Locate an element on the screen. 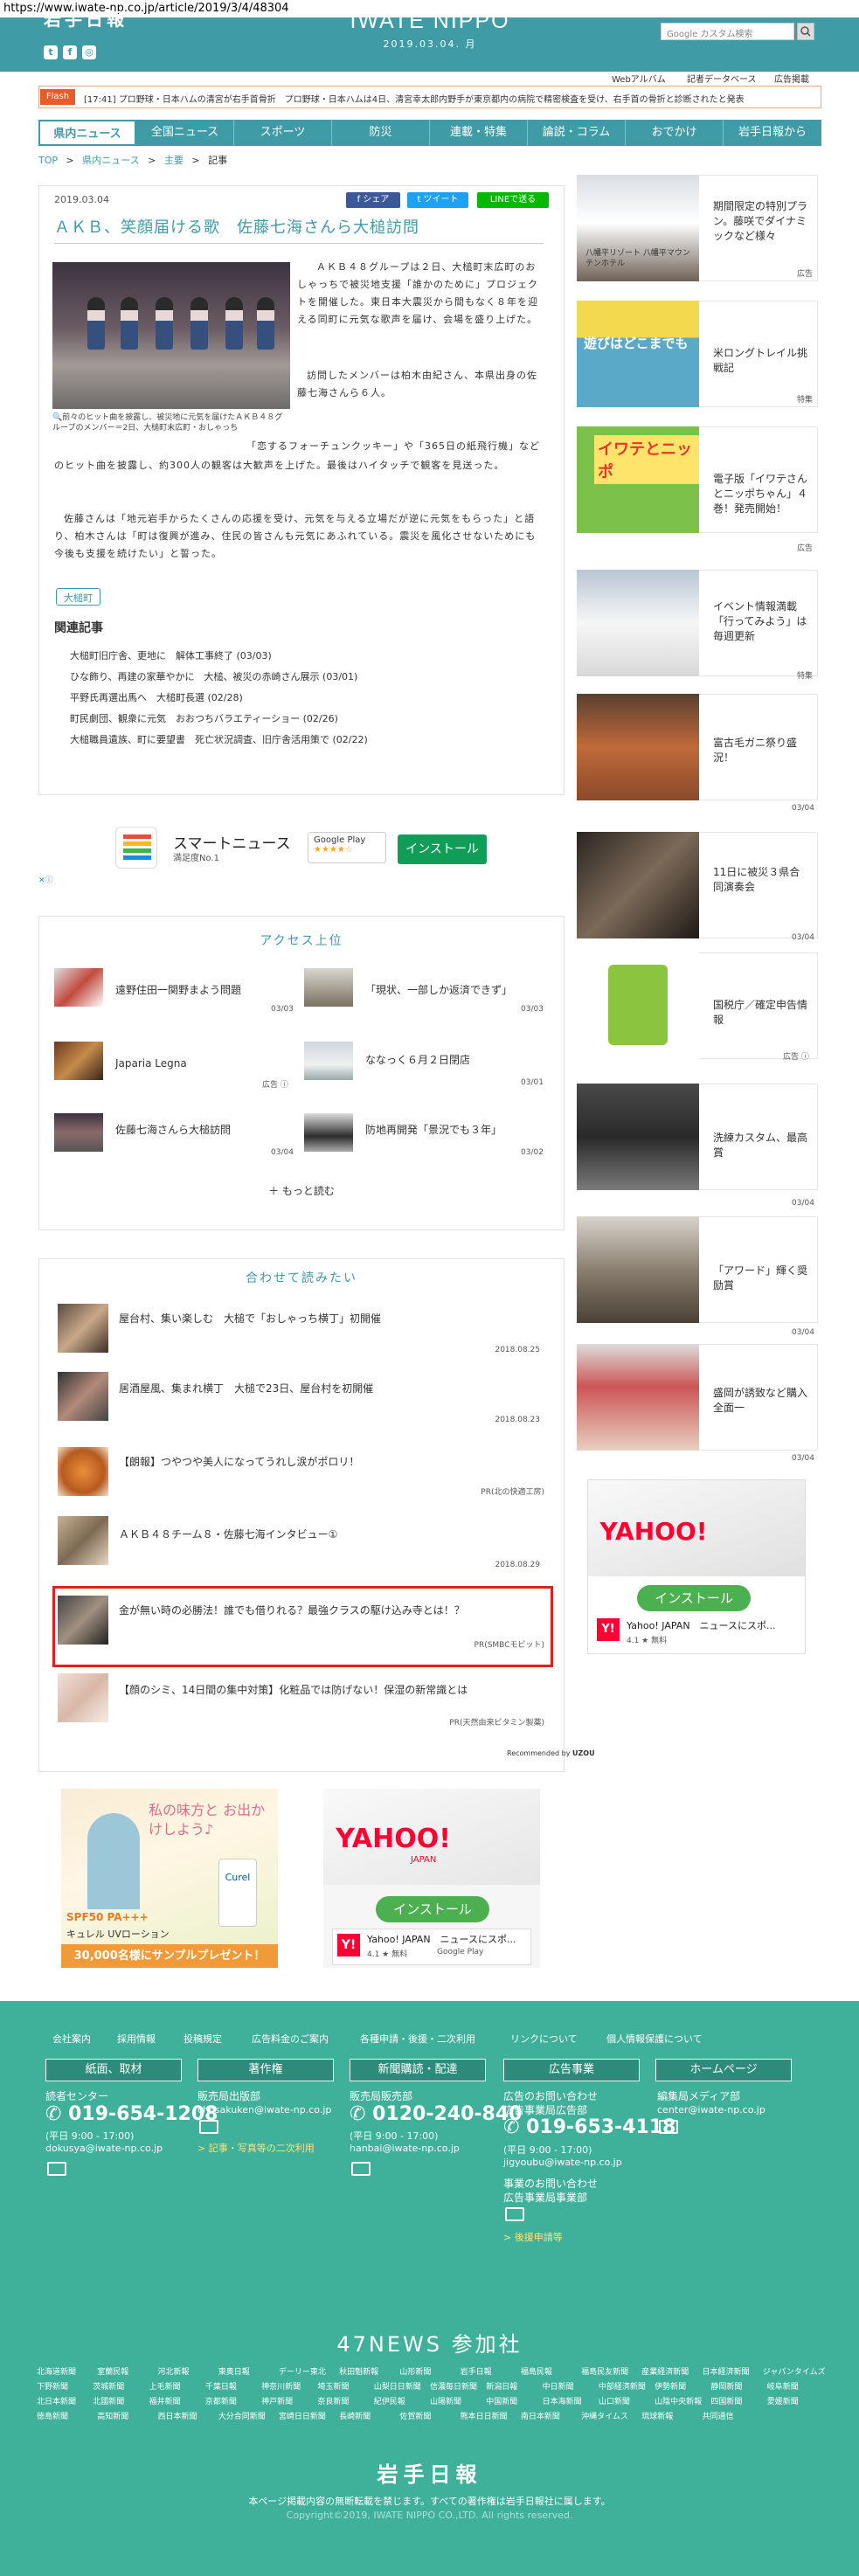 This screenshot has height=2576, width=859. news47-member-link: 長崎新聞 is located at coordinates (355, 2415).